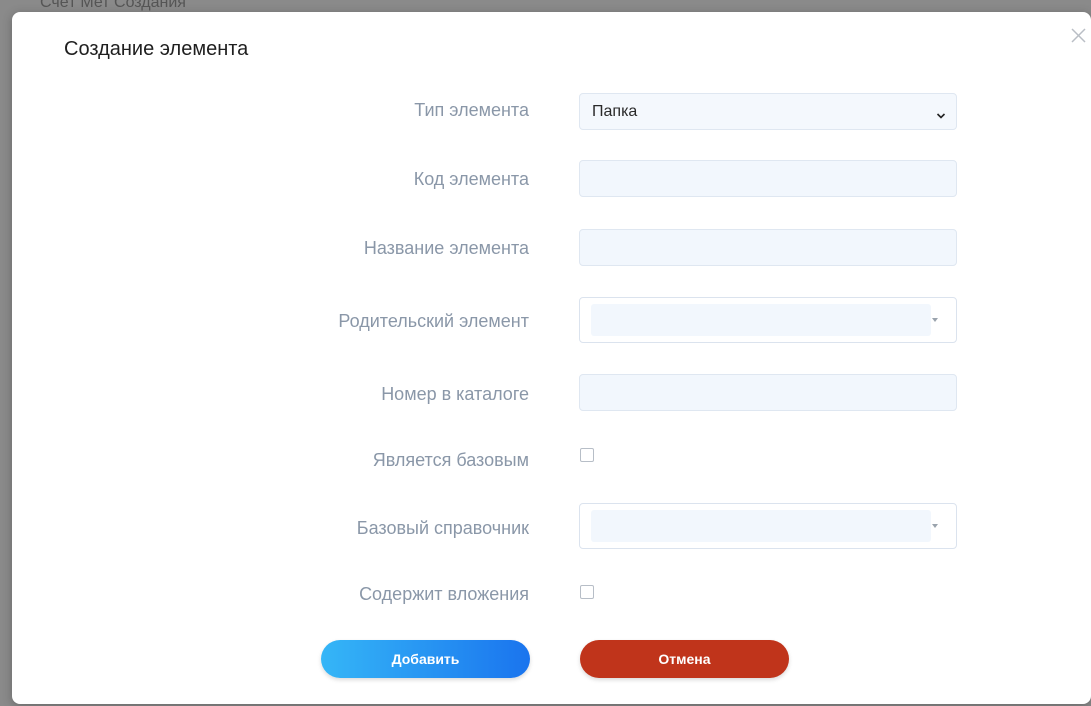  What do you see at coordinates (455, 394) in the screenshot?
I see `catalog-number-label: Номер в каталоге` at bounding box center [455, 394].